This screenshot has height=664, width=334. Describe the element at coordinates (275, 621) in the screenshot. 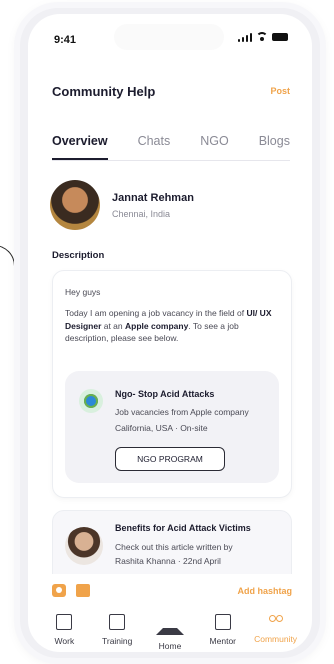

I see `community-icon` at that location.